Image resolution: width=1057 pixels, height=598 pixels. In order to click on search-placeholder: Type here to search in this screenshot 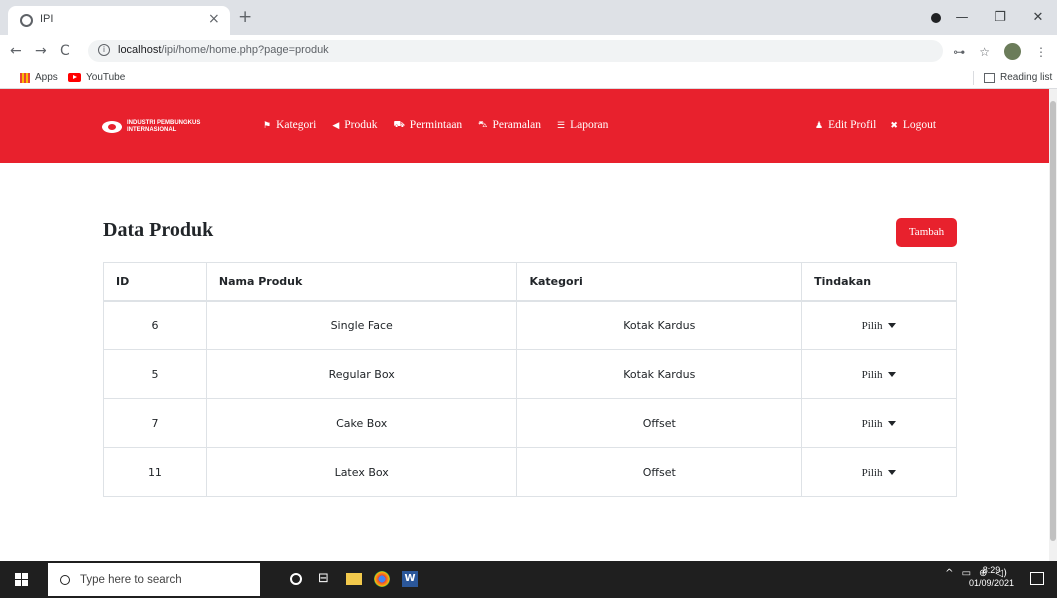, I will do `click(131, 579)`.